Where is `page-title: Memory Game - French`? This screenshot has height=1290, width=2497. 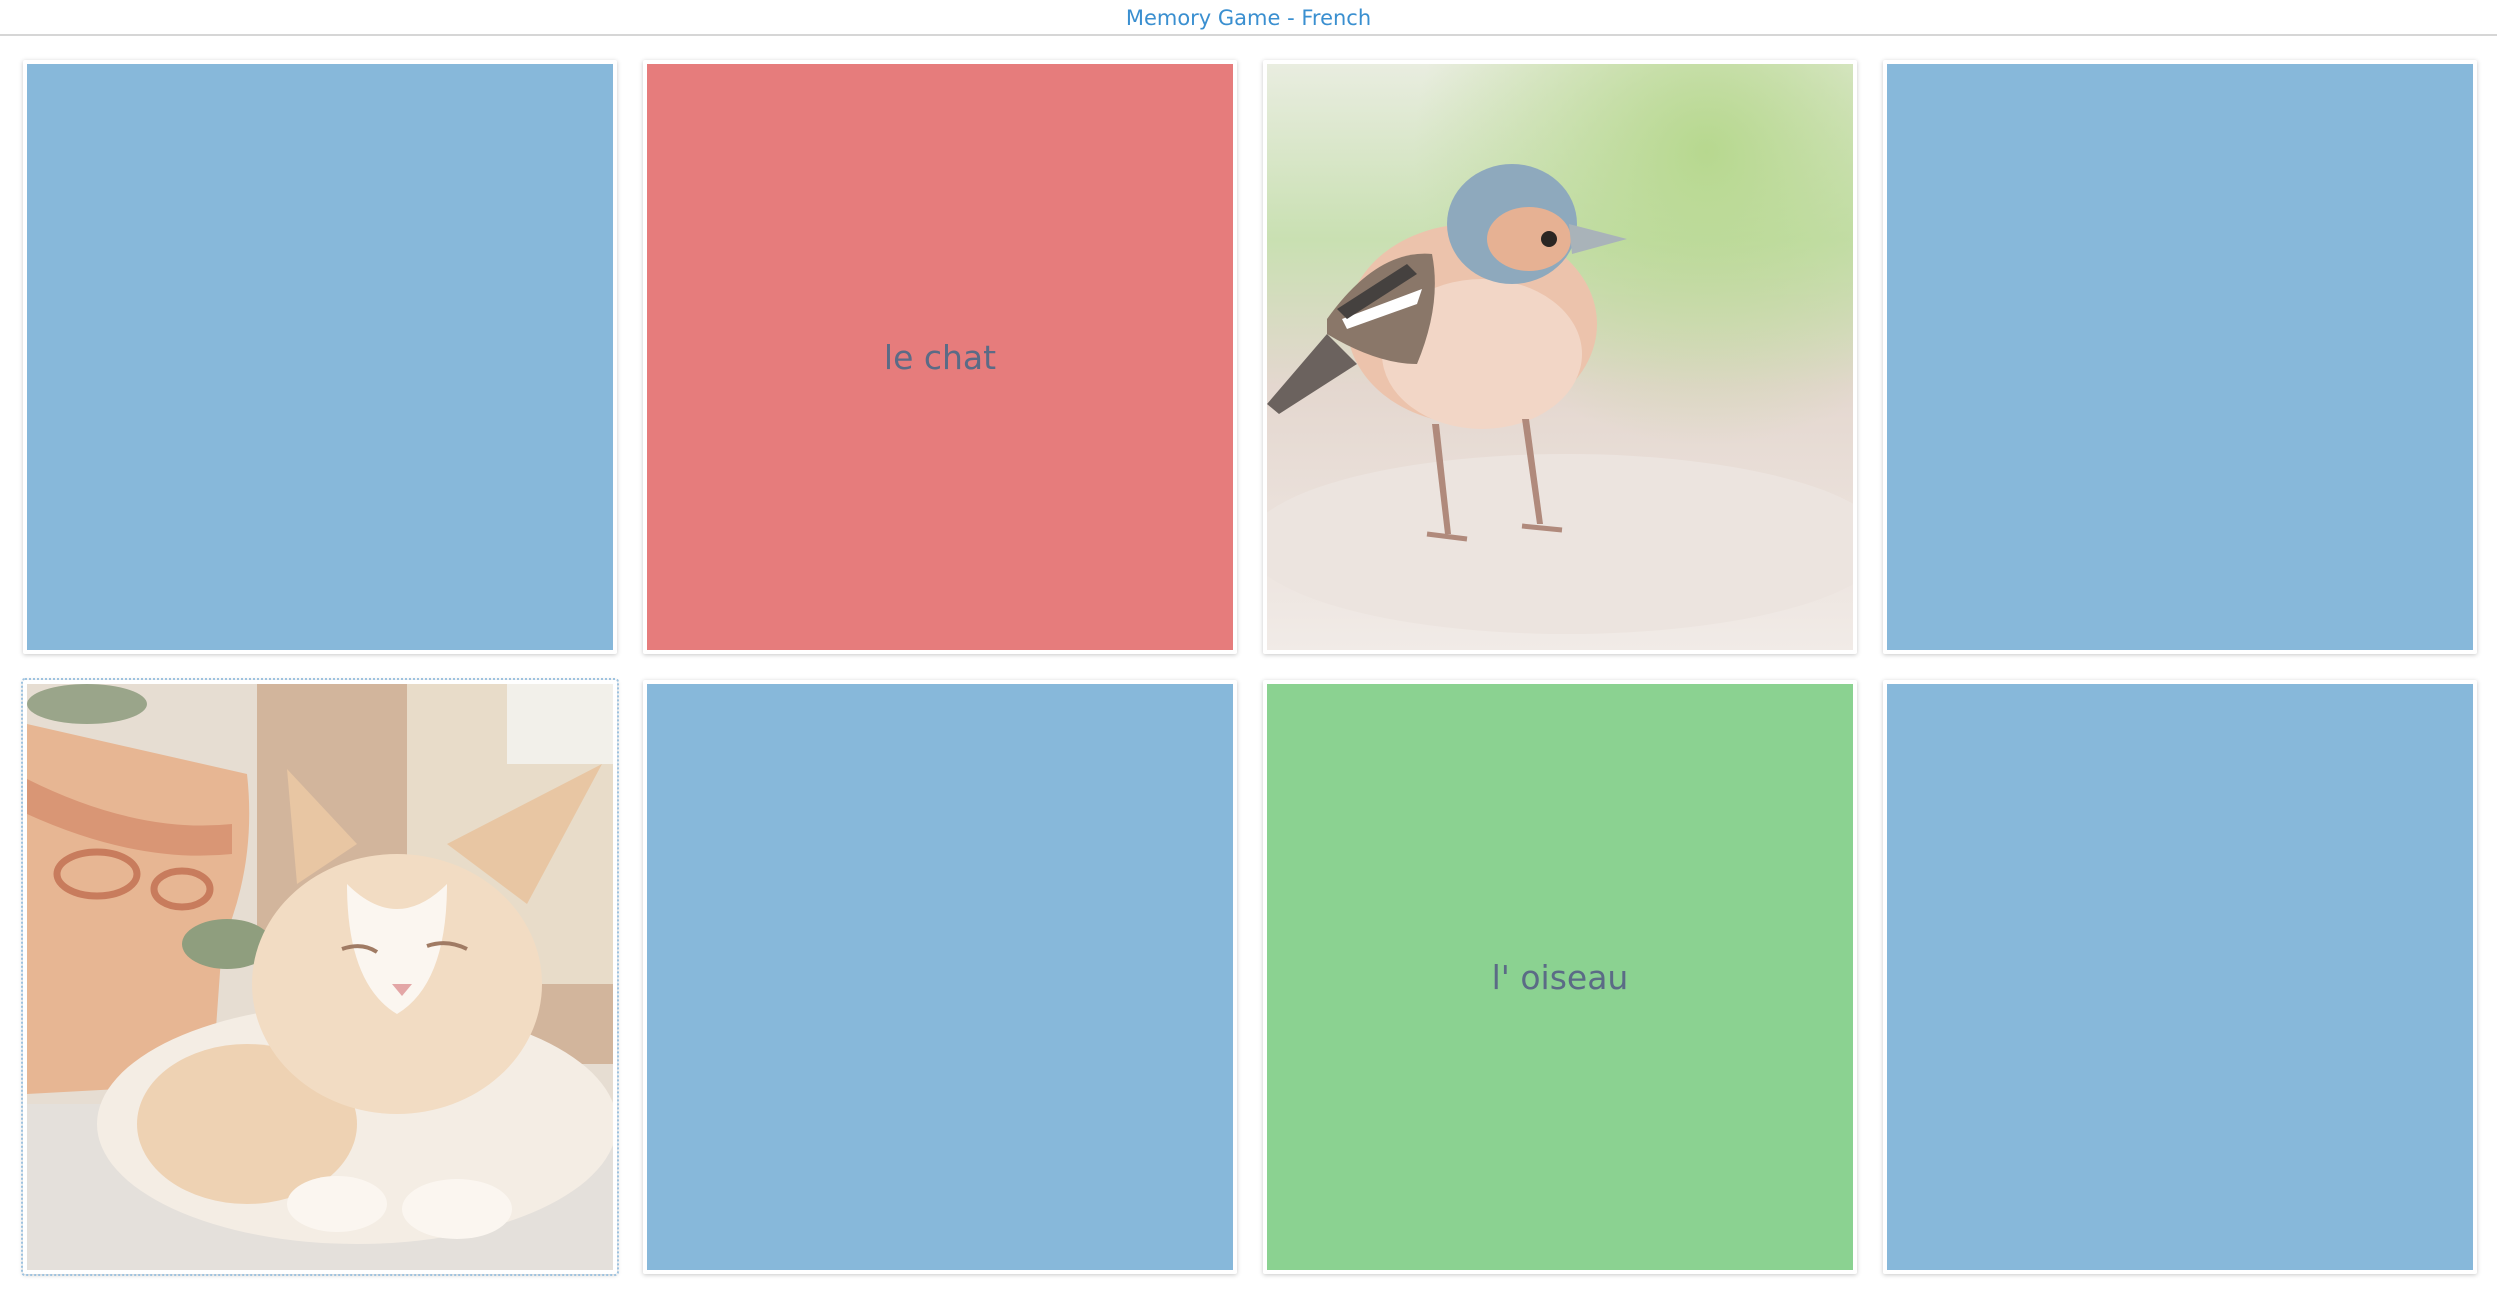
page-title: Memory Game - French is located at coordinates (1248, 18).